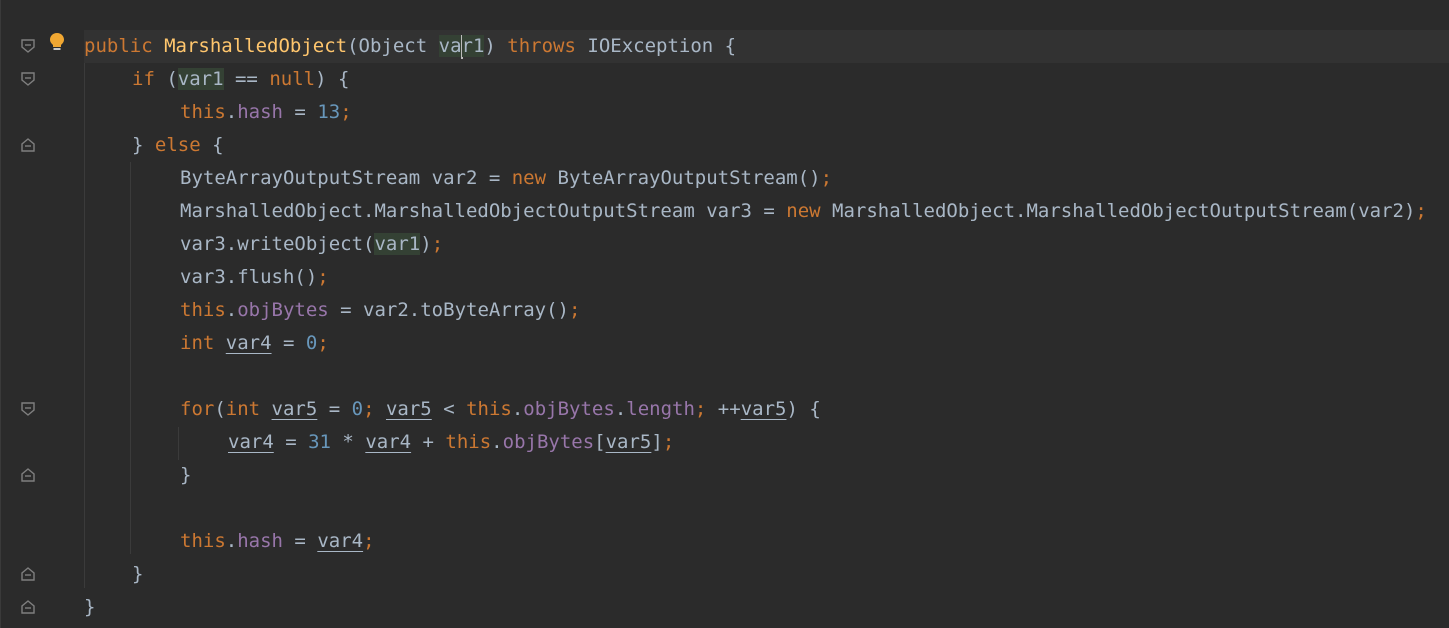 The height and width of the screenshot is (628, 1449). Describe the element at coordinates (218, 145) in the screenshot. I see `code-token: {` at that location.